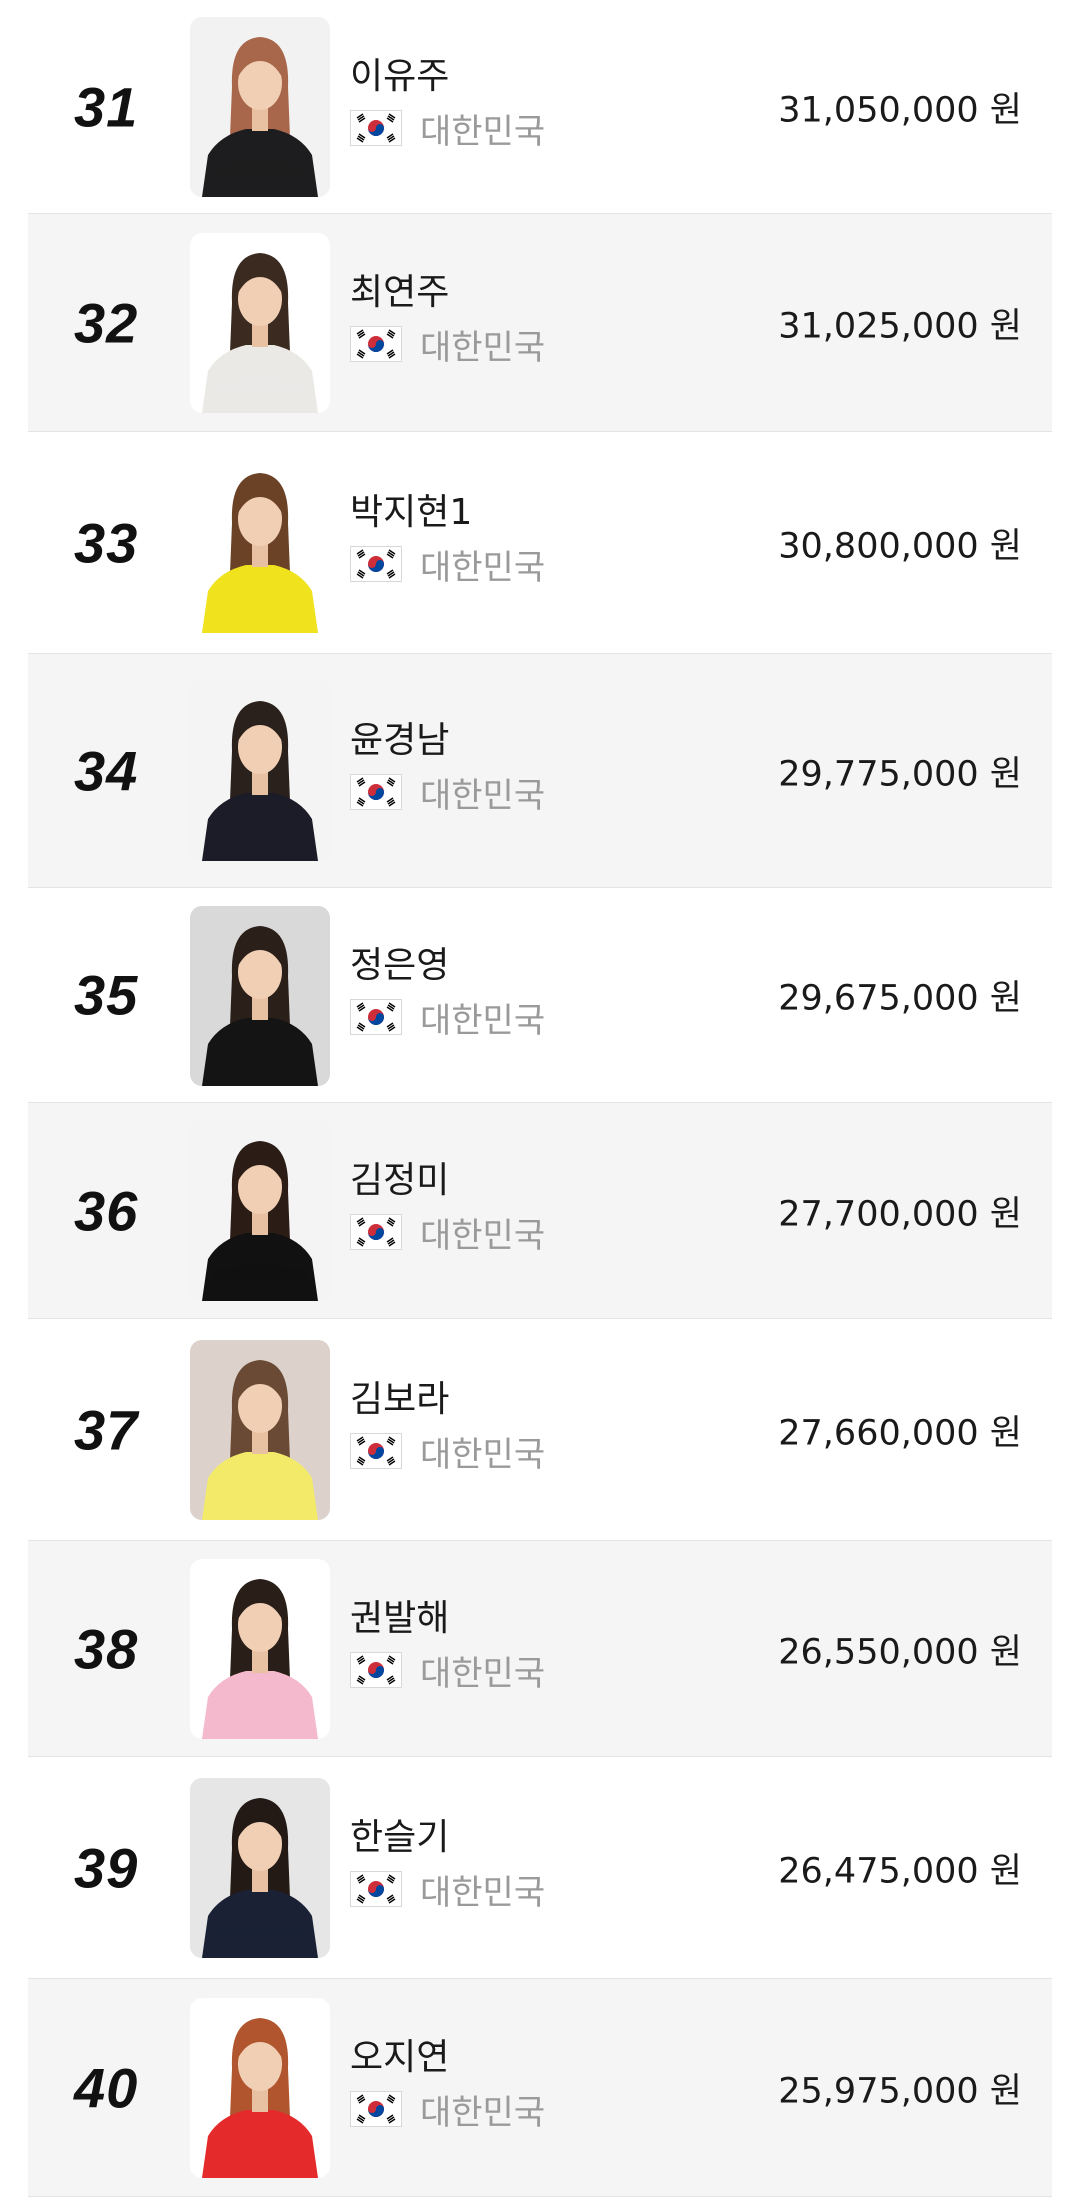 This screenshot has width=1080, height=2207. I want to click on prize-money: 26,550,000 원, so click(900, 1652).